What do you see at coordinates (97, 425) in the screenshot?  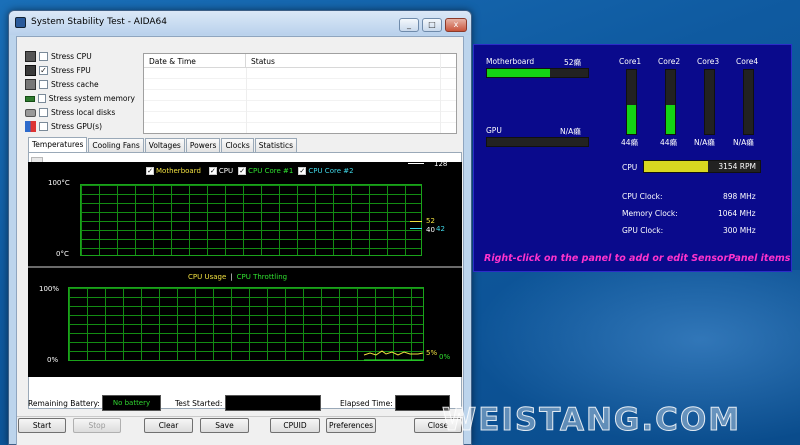 I see `stop-button: Stop` at bounding box center [97, 425].